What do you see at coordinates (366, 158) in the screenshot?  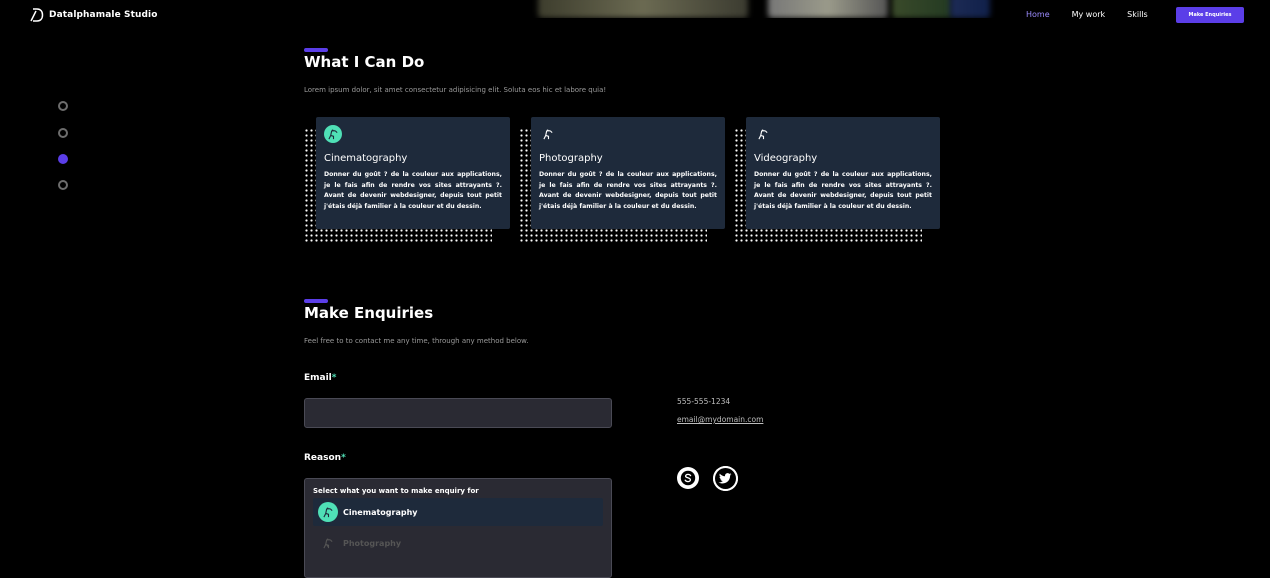 I see `card-title: Cinematography` at bounding box center [366, 158].